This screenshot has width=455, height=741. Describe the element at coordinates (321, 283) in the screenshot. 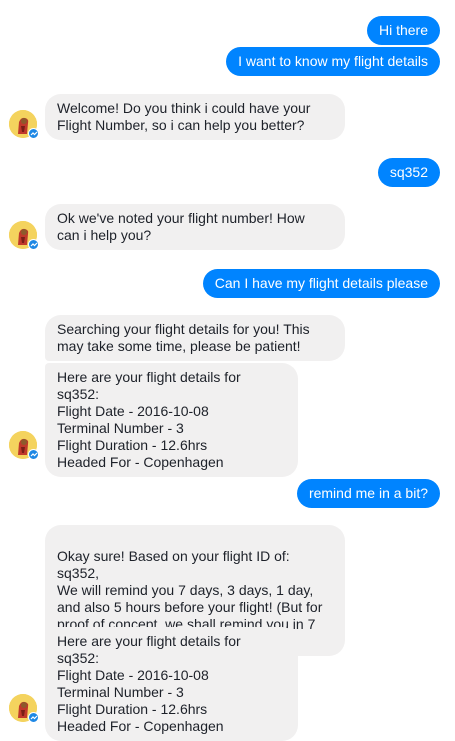

I see `outgoing-message-bubble: Can I have my flight details please` at that location.